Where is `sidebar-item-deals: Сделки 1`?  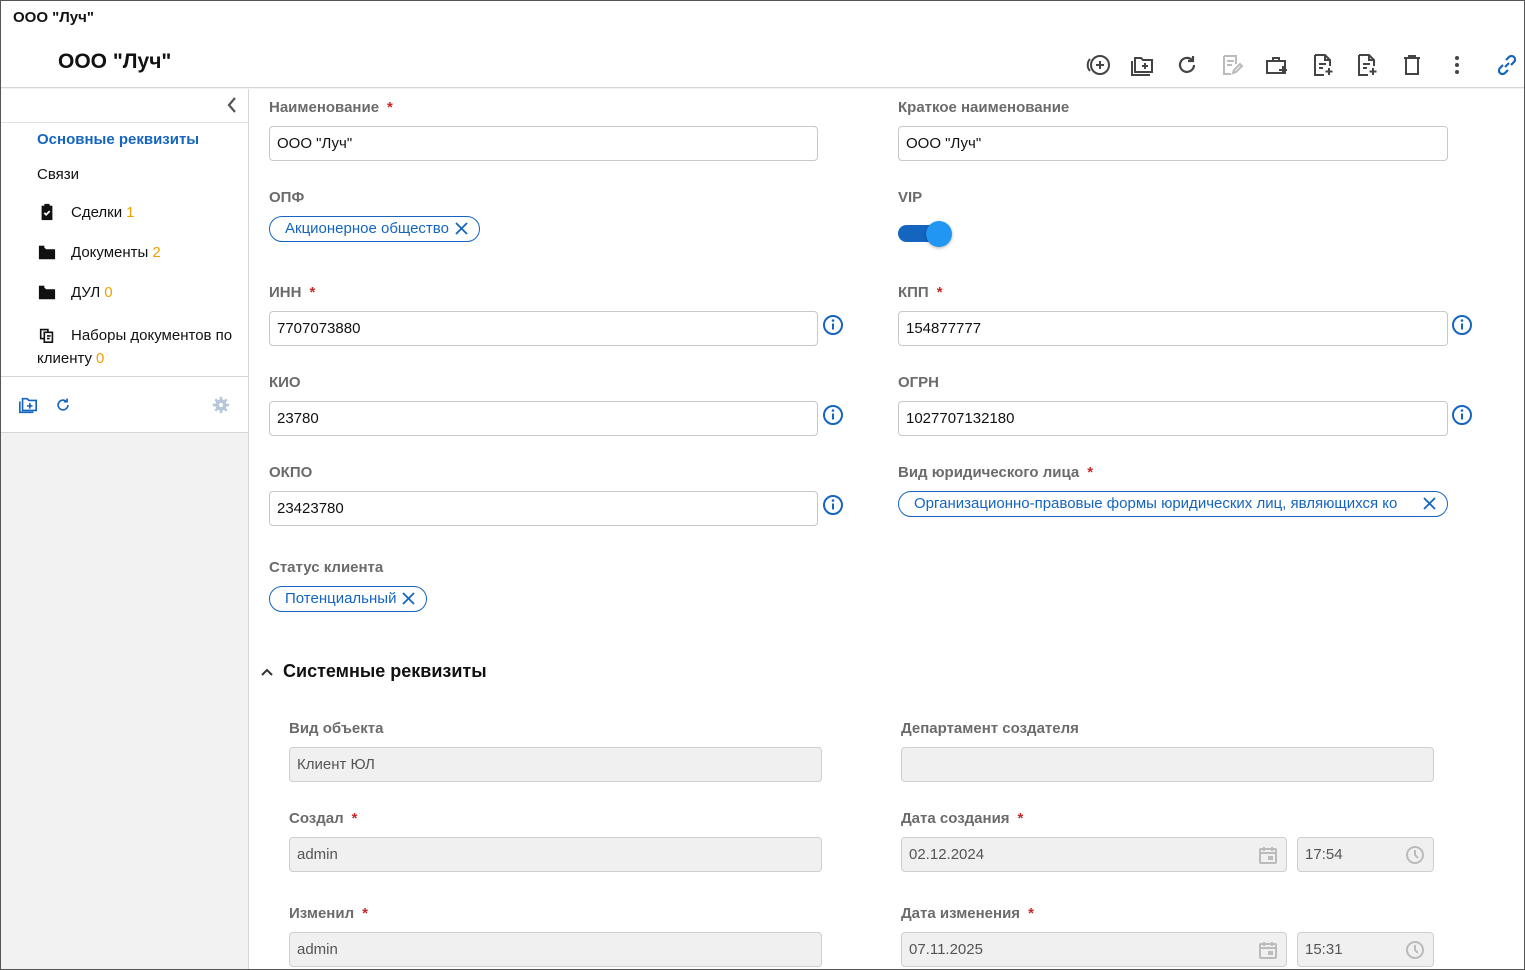 sidebar-item-deals: Сделки 1 is located at coordinates (85, 212).